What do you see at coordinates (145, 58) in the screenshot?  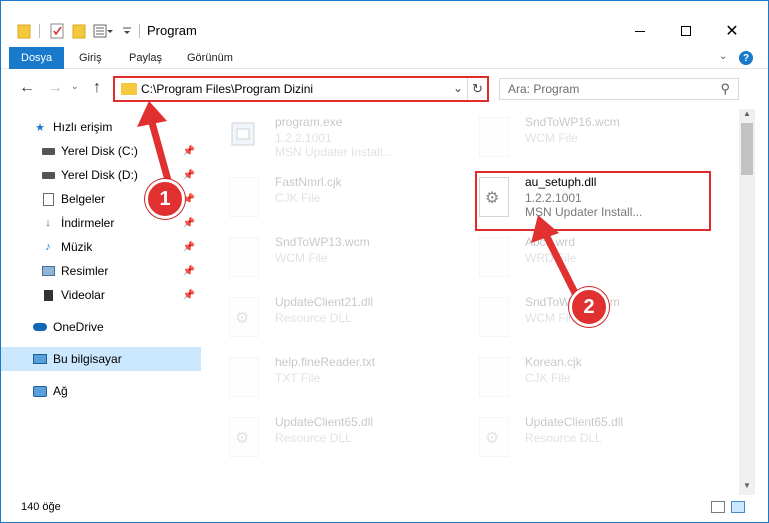 I see `tab-paylas: Paylaş` at bounding box center [145, 58].